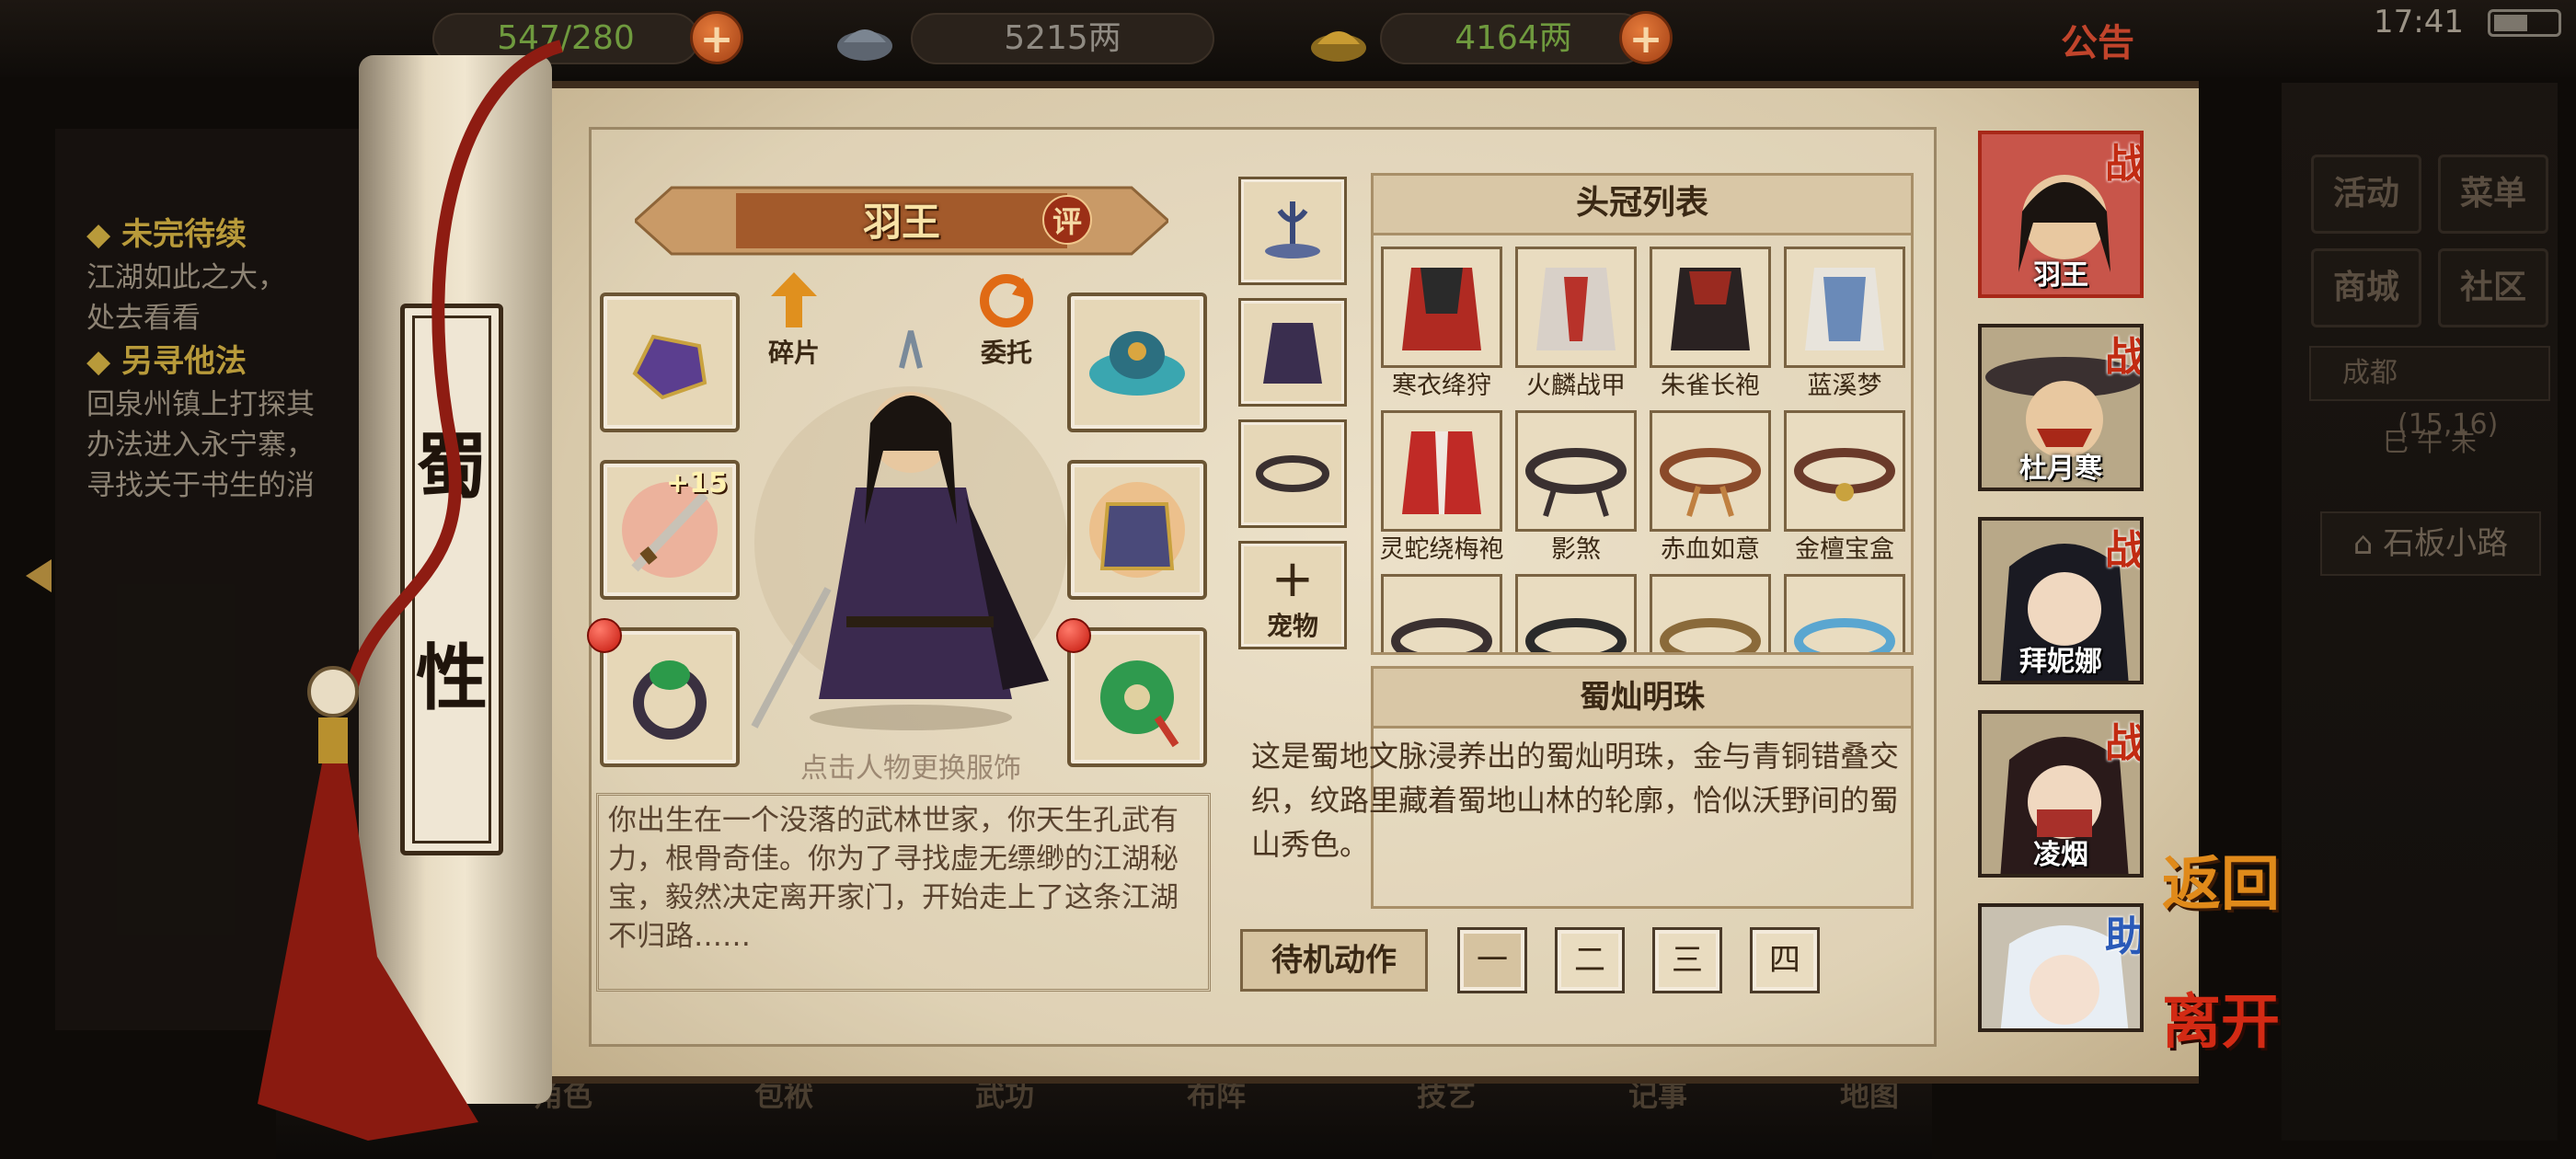  I want to click on add-gold-button: +, so click(1646, 37).